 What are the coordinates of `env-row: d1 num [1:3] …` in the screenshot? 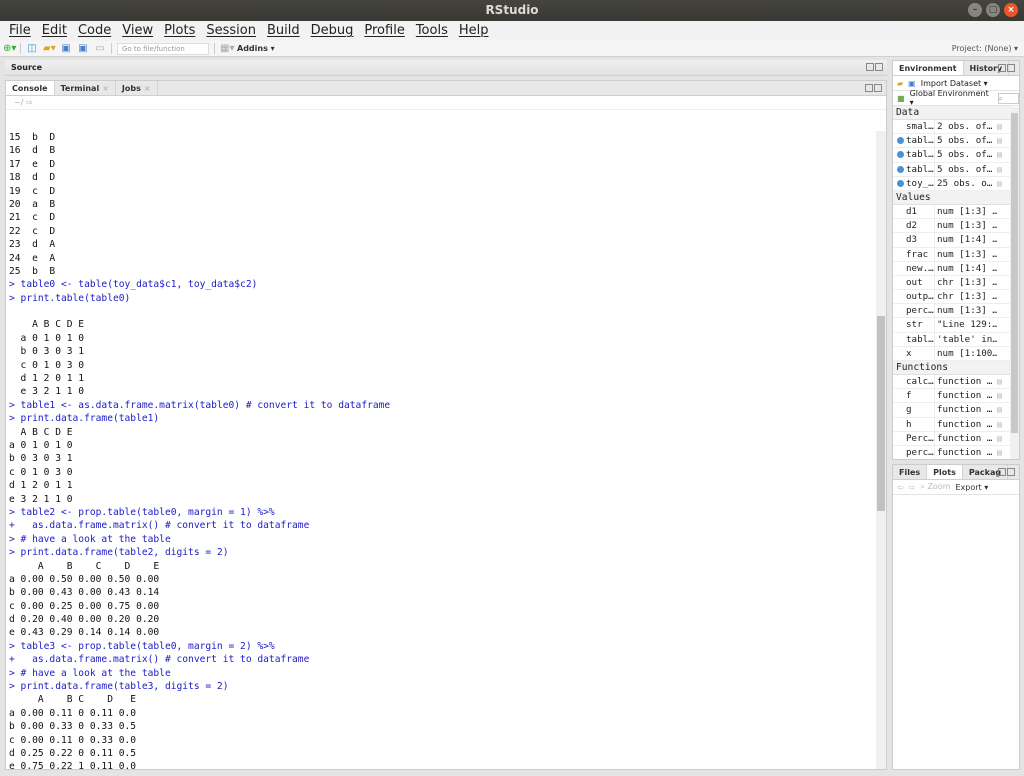 It's located at (952, 212).